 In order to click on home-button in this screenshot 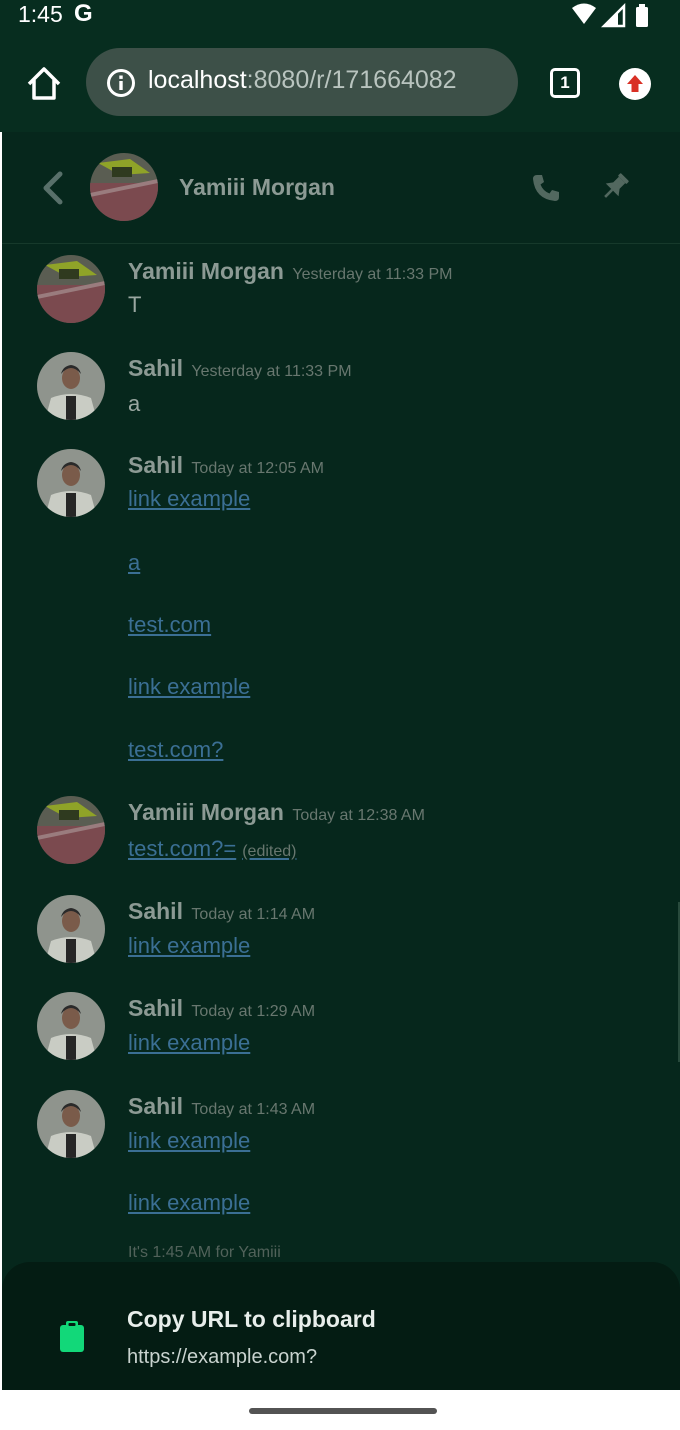, I will do `click(44, 84)`.